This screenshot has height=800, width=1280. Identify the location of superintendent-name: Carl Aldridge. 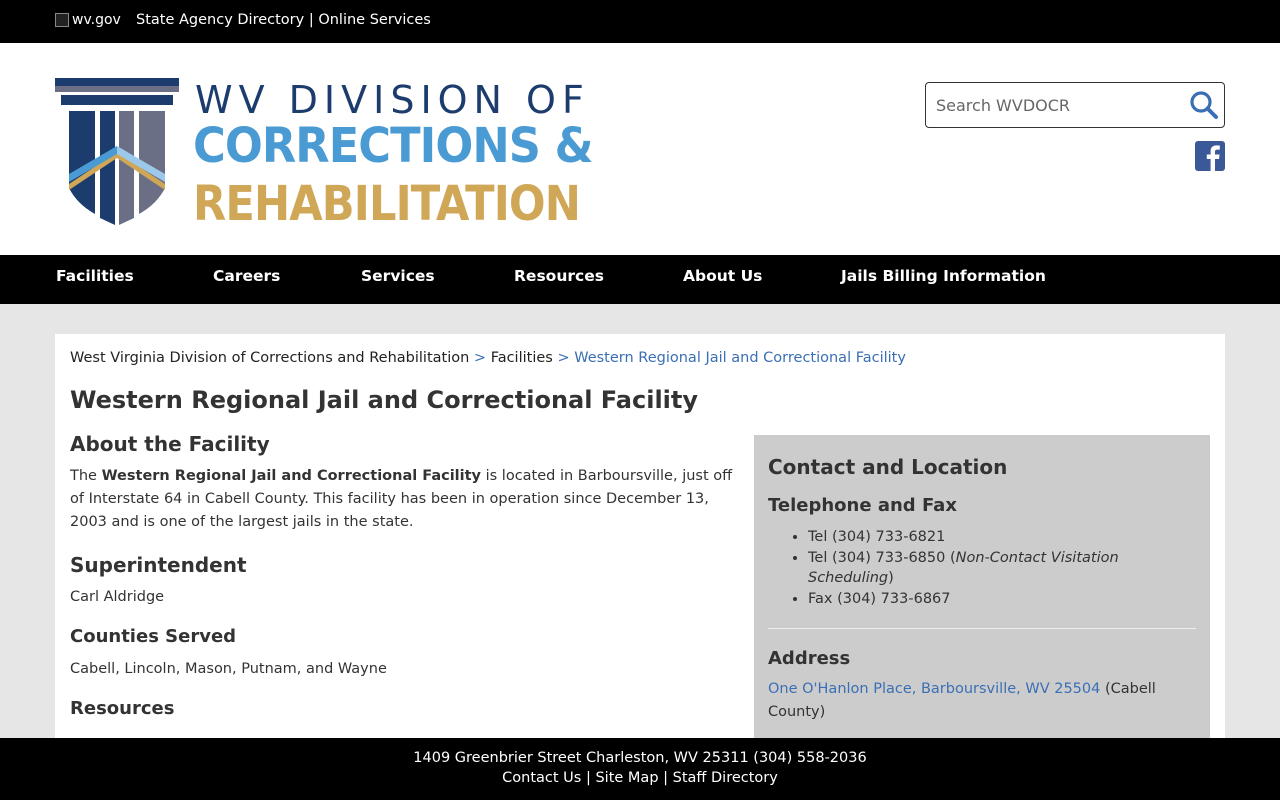
(117, 597).